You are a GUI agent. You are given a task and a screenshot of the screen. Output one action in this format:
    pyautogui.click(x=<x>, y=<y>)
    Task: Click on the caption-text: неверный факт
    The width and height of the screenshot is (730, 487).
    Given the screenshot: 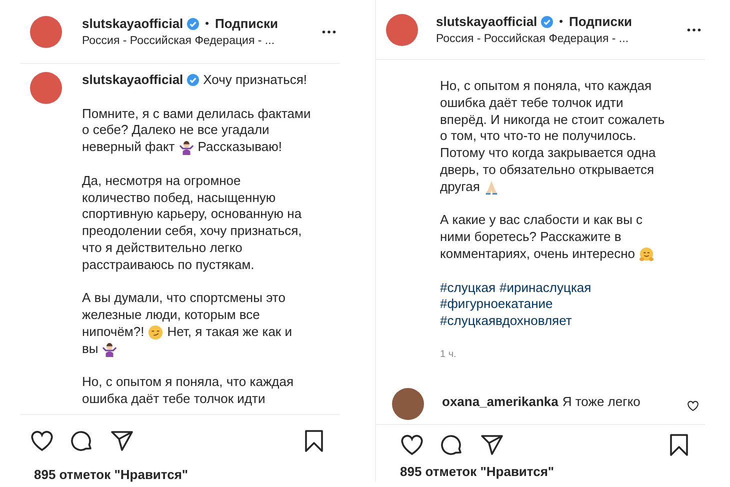 What is the action you would take?
    pyautogui.click(x=128, y=147)
    